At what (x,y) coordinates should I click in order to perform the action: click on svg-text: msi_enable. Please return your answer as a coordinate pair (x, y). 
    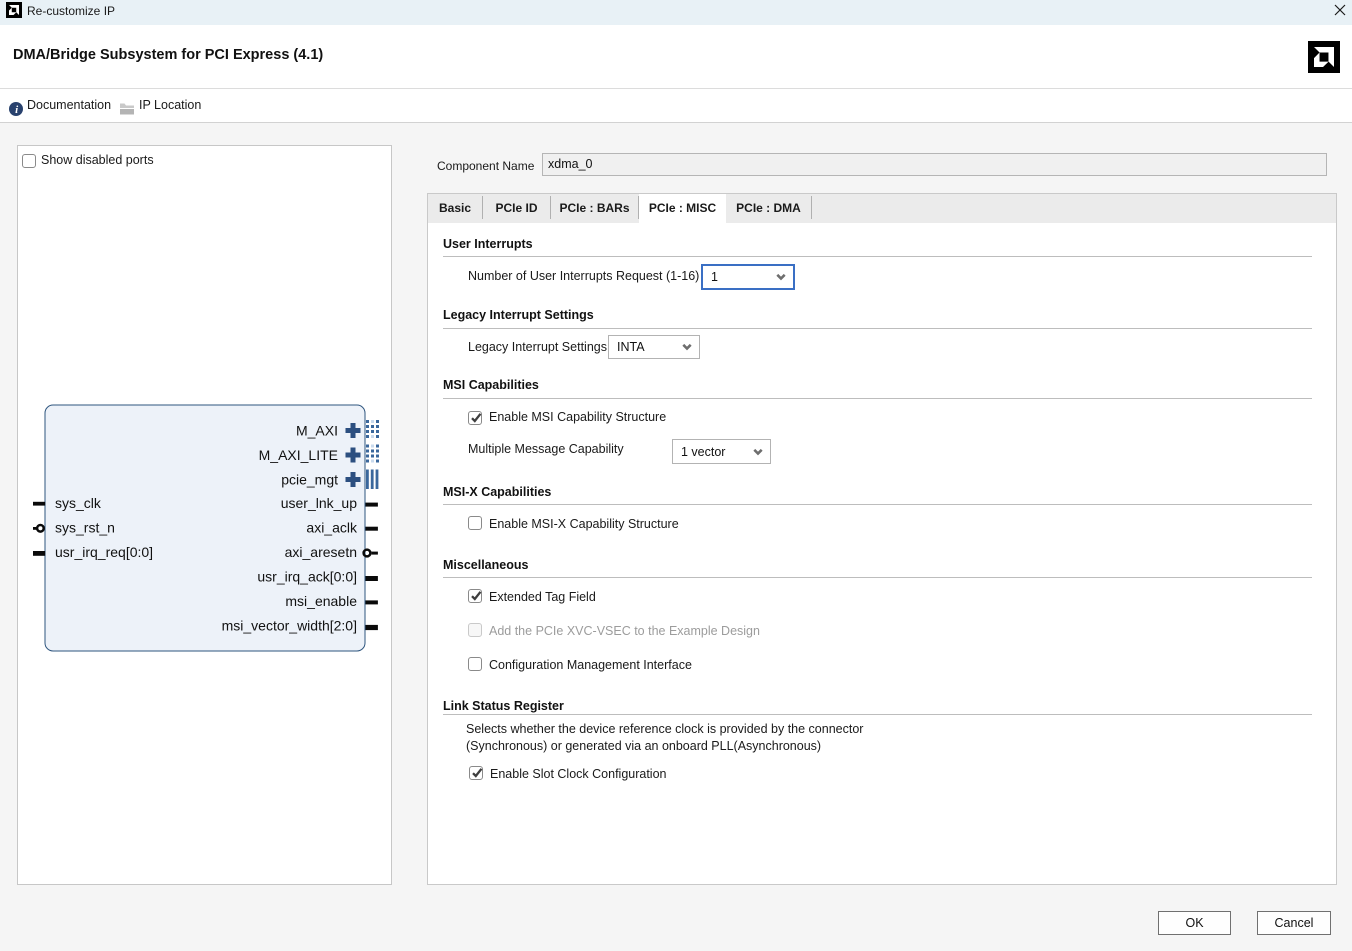
    Looking at the image, I should click on (321, 601).